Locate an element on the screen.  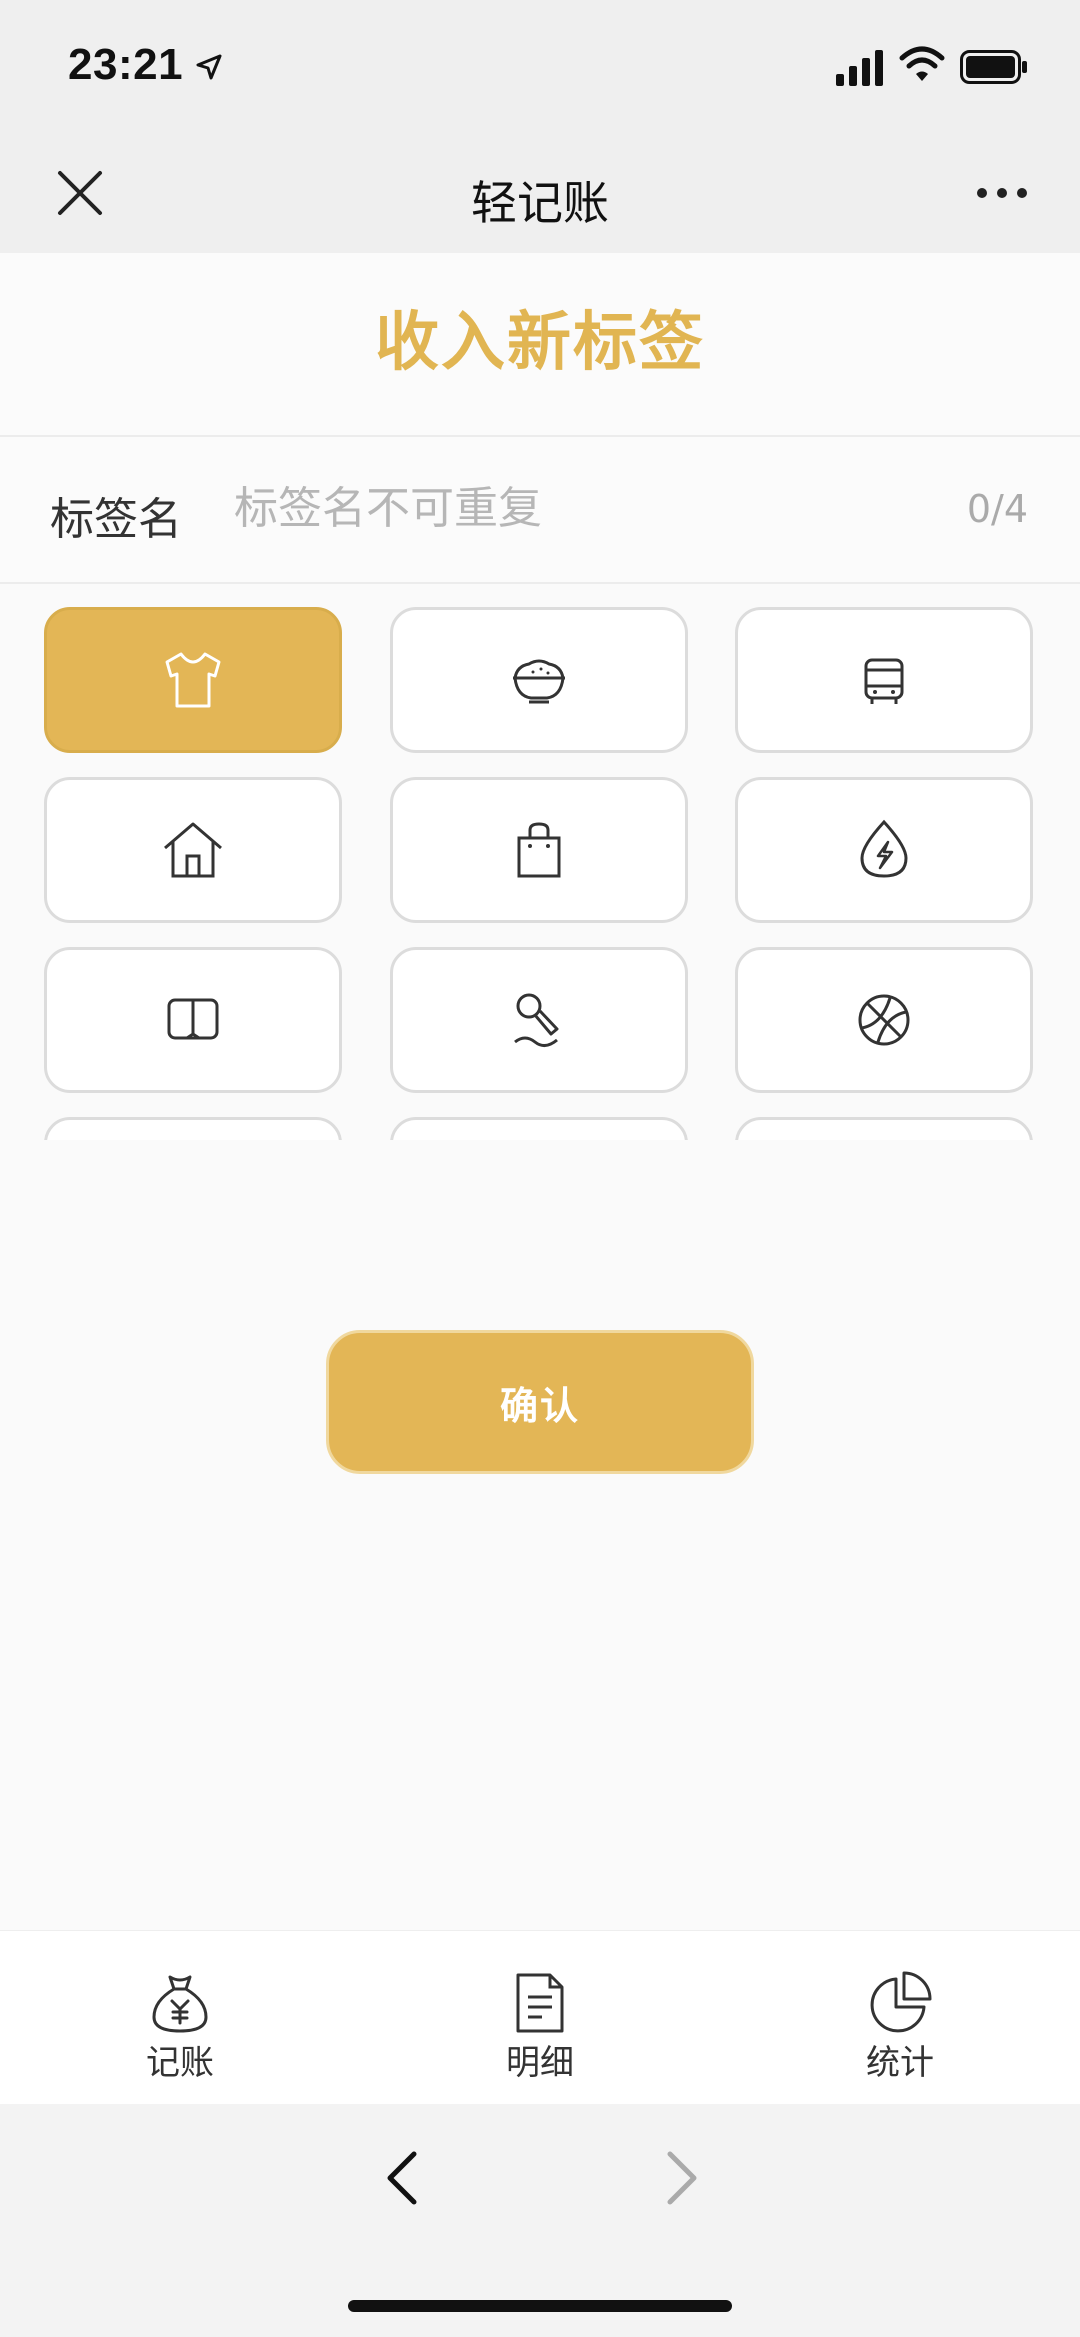
wifi-icon is located at coordinates (922, 63).